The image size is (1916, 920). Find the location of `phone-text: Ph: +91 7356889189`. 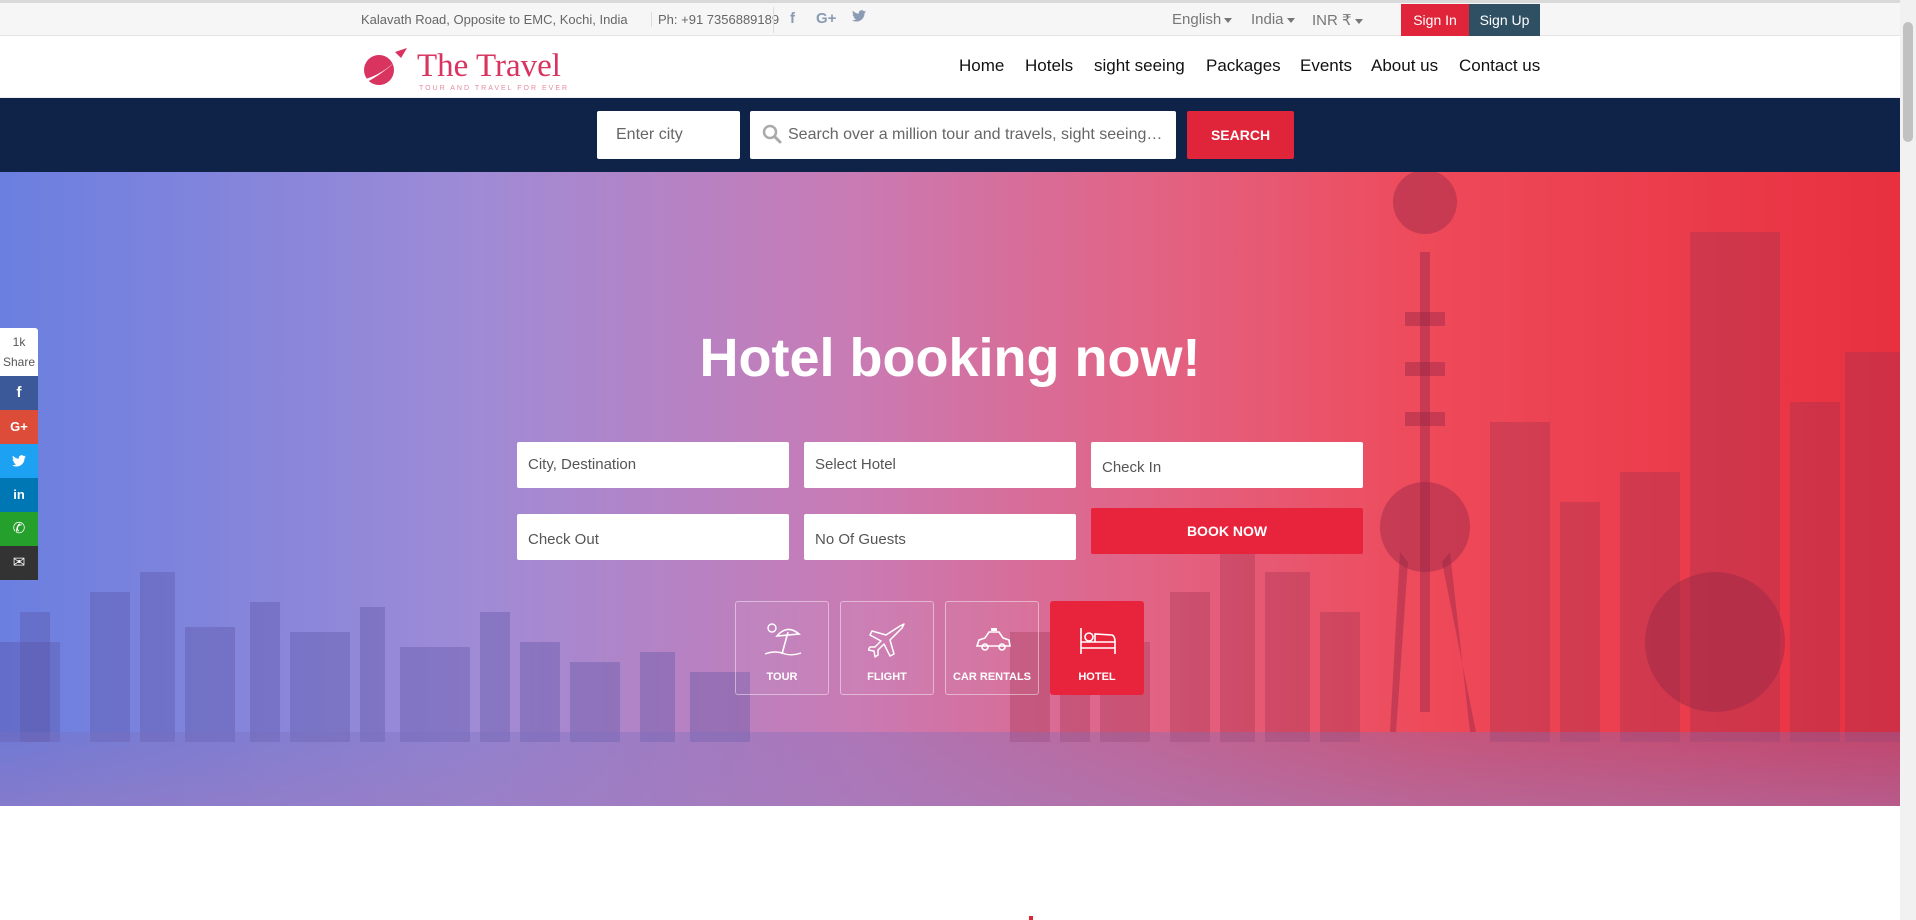

phone-text: Ph: +91 7356889189 is located at coordinates (715, 19).